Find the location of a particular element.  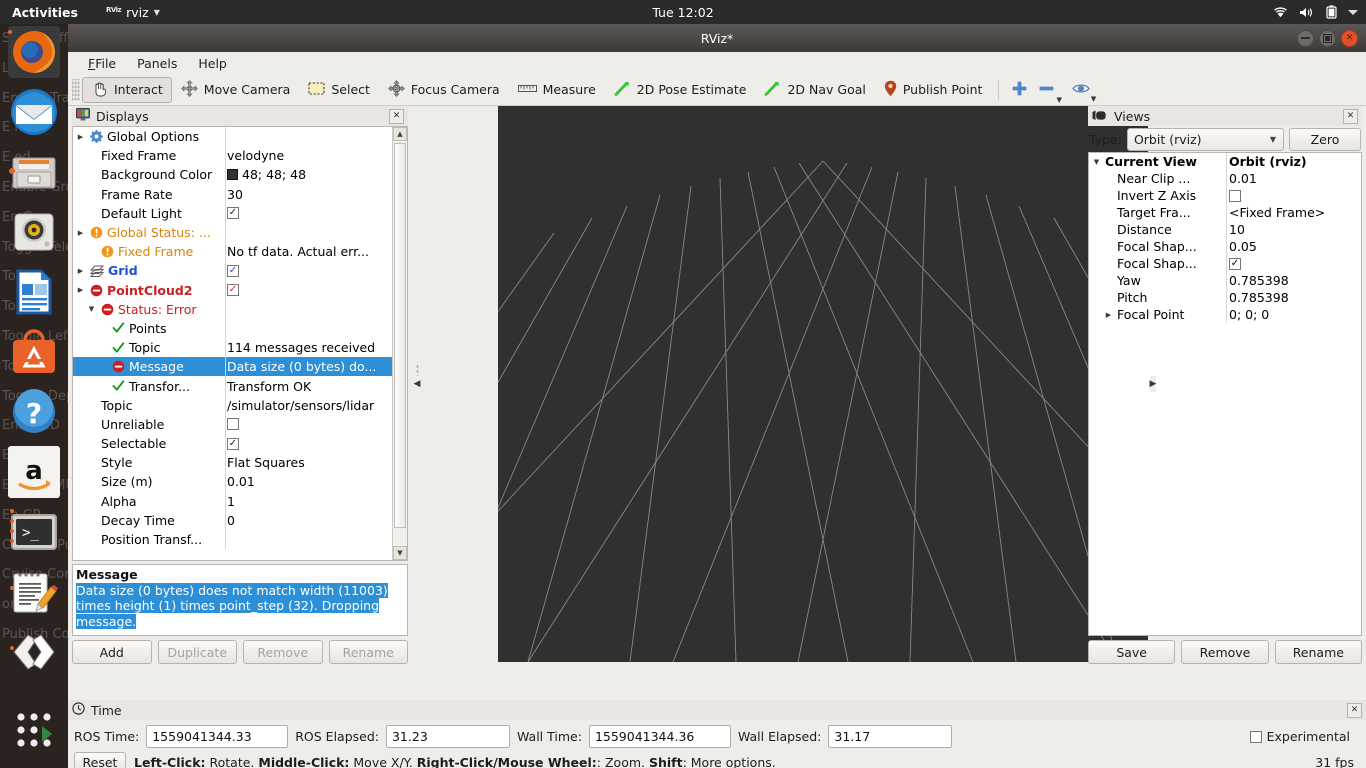

view-property-row: Invert Z Axis is located at coordinates (1225, 195).